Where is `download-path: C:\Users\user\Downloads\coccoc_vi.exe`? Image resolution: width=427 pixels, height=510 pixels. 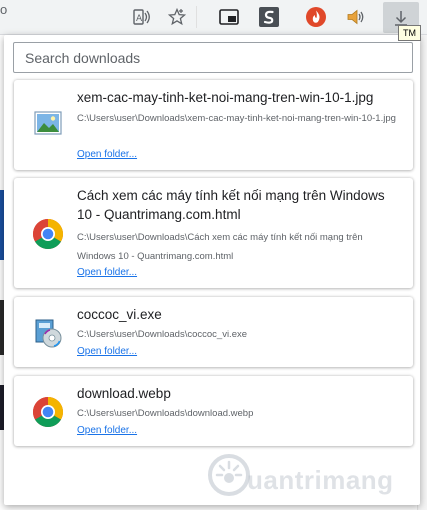
download-path: C:\Users\user\Downloads\coccoc_vi.exe is located at coordinates (162, 334).